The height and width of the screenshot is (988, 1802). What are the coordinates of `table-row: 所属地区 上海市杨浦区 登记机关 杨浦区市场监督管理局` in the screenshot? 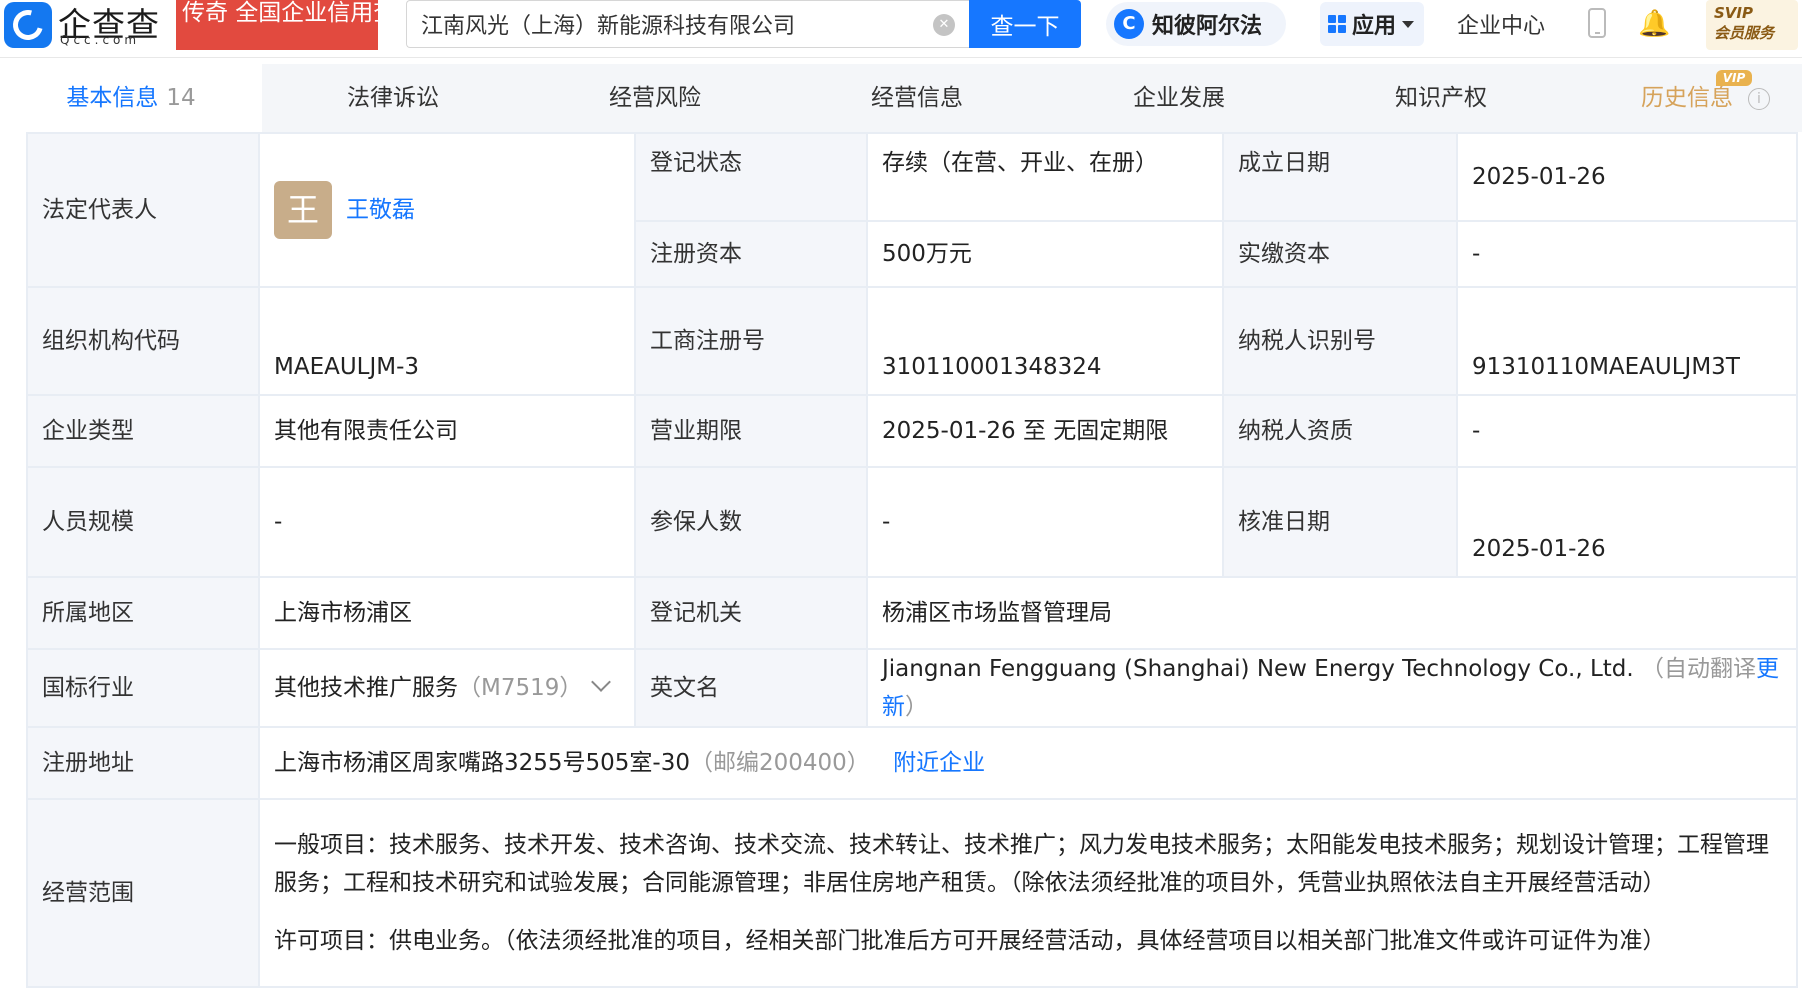 It's located at (912, 613).